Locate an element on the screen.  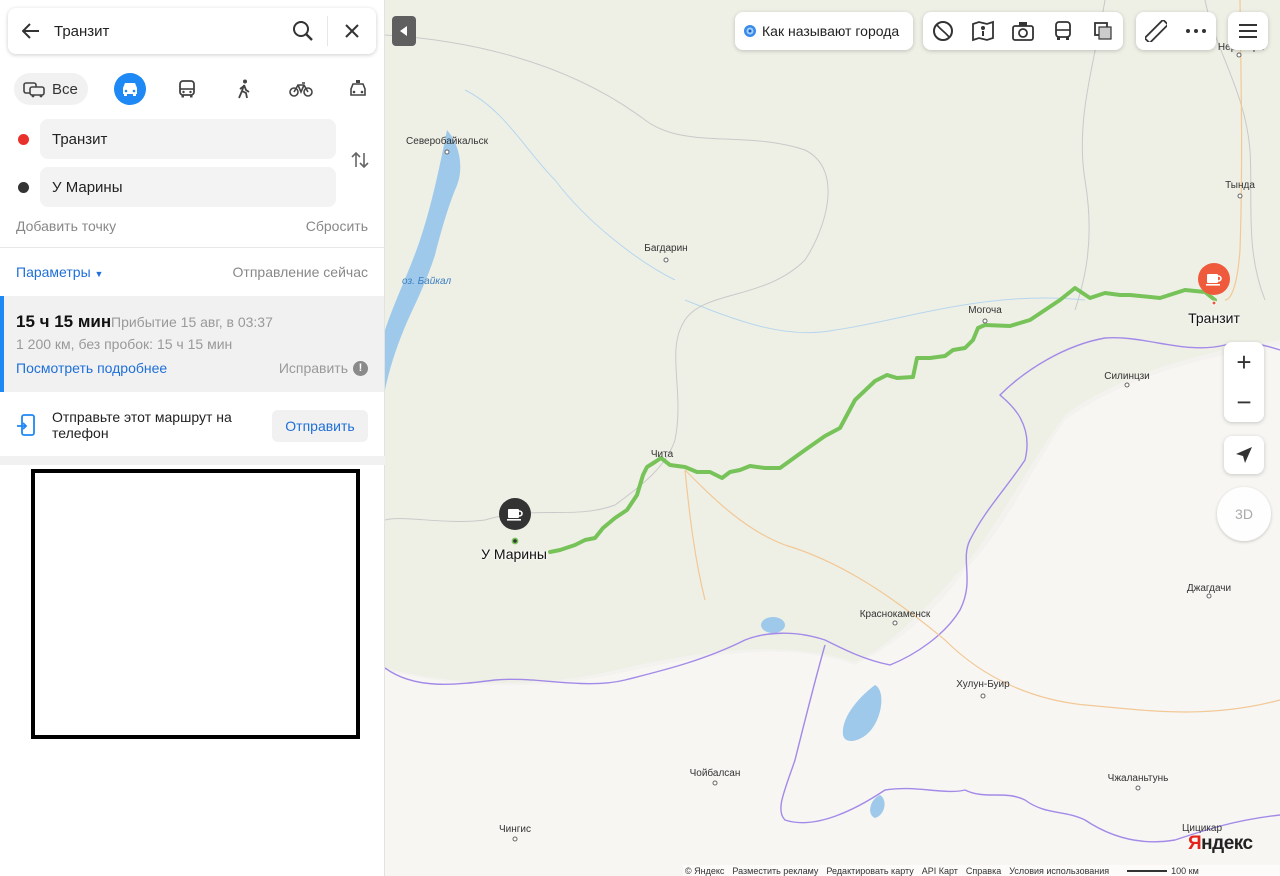
footer-link: Разместить рекламу is located at coordinates (775, 871).